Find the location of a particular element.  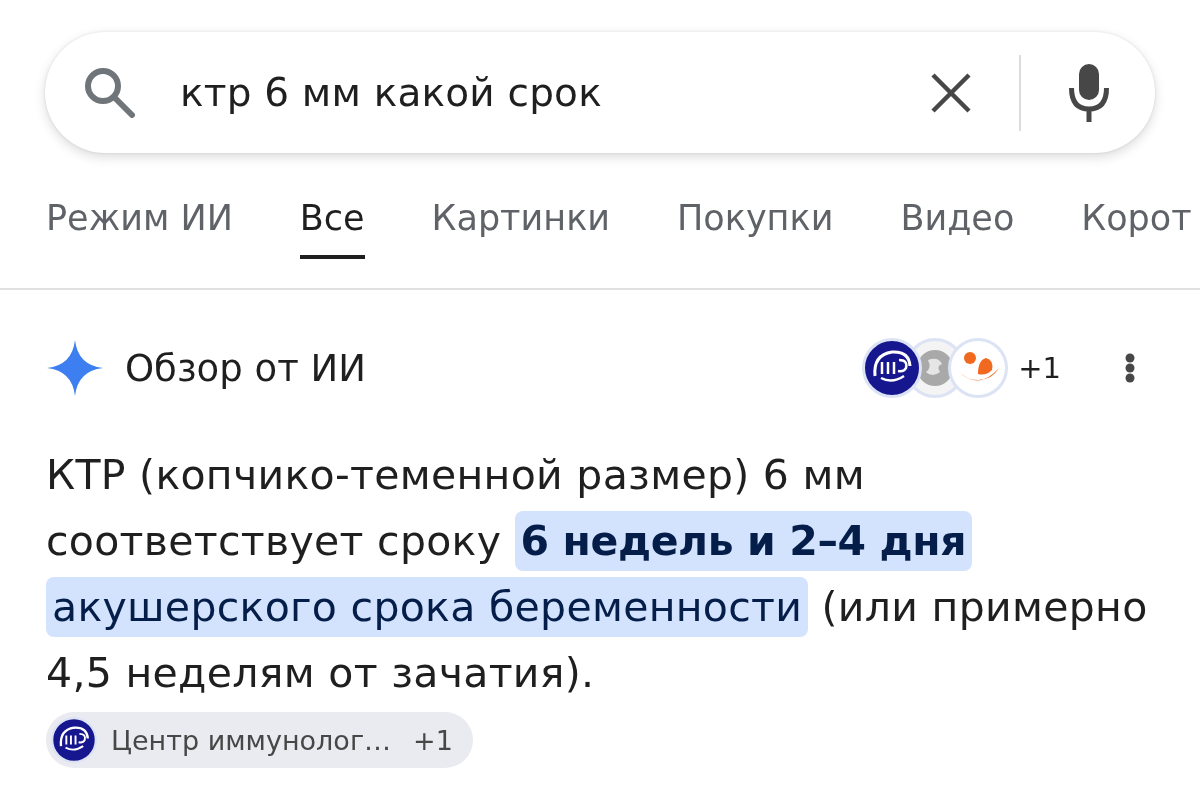

mic-icon is located at coordinates (1089, 92).